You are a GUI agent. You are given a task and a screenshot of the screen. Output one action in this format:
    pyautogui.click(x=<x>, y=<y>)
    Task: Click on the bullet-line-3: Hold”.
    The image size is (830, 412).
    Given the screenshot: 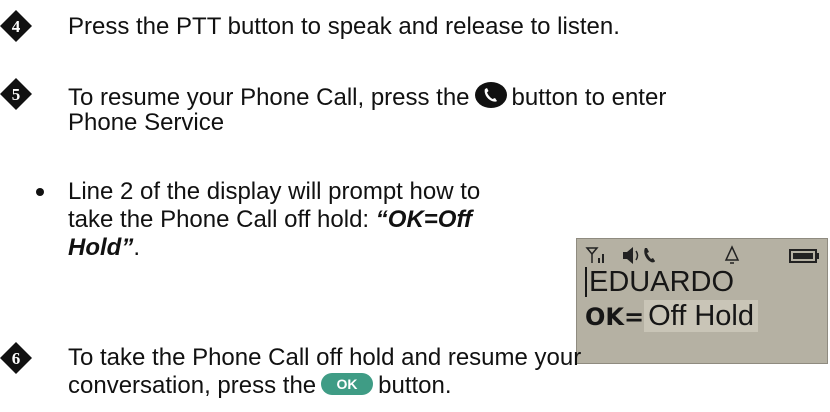 What is the action you would take?
    pyautogui.click(x=318, y=248)
    